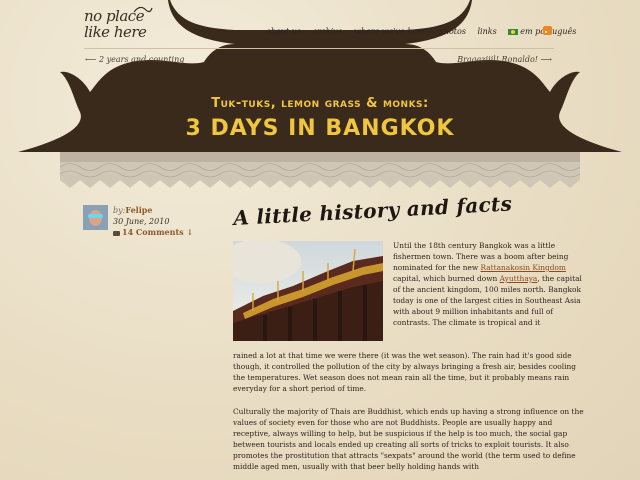  I want to click on prev-post-label: 2 years and counting, so click(142, 59).